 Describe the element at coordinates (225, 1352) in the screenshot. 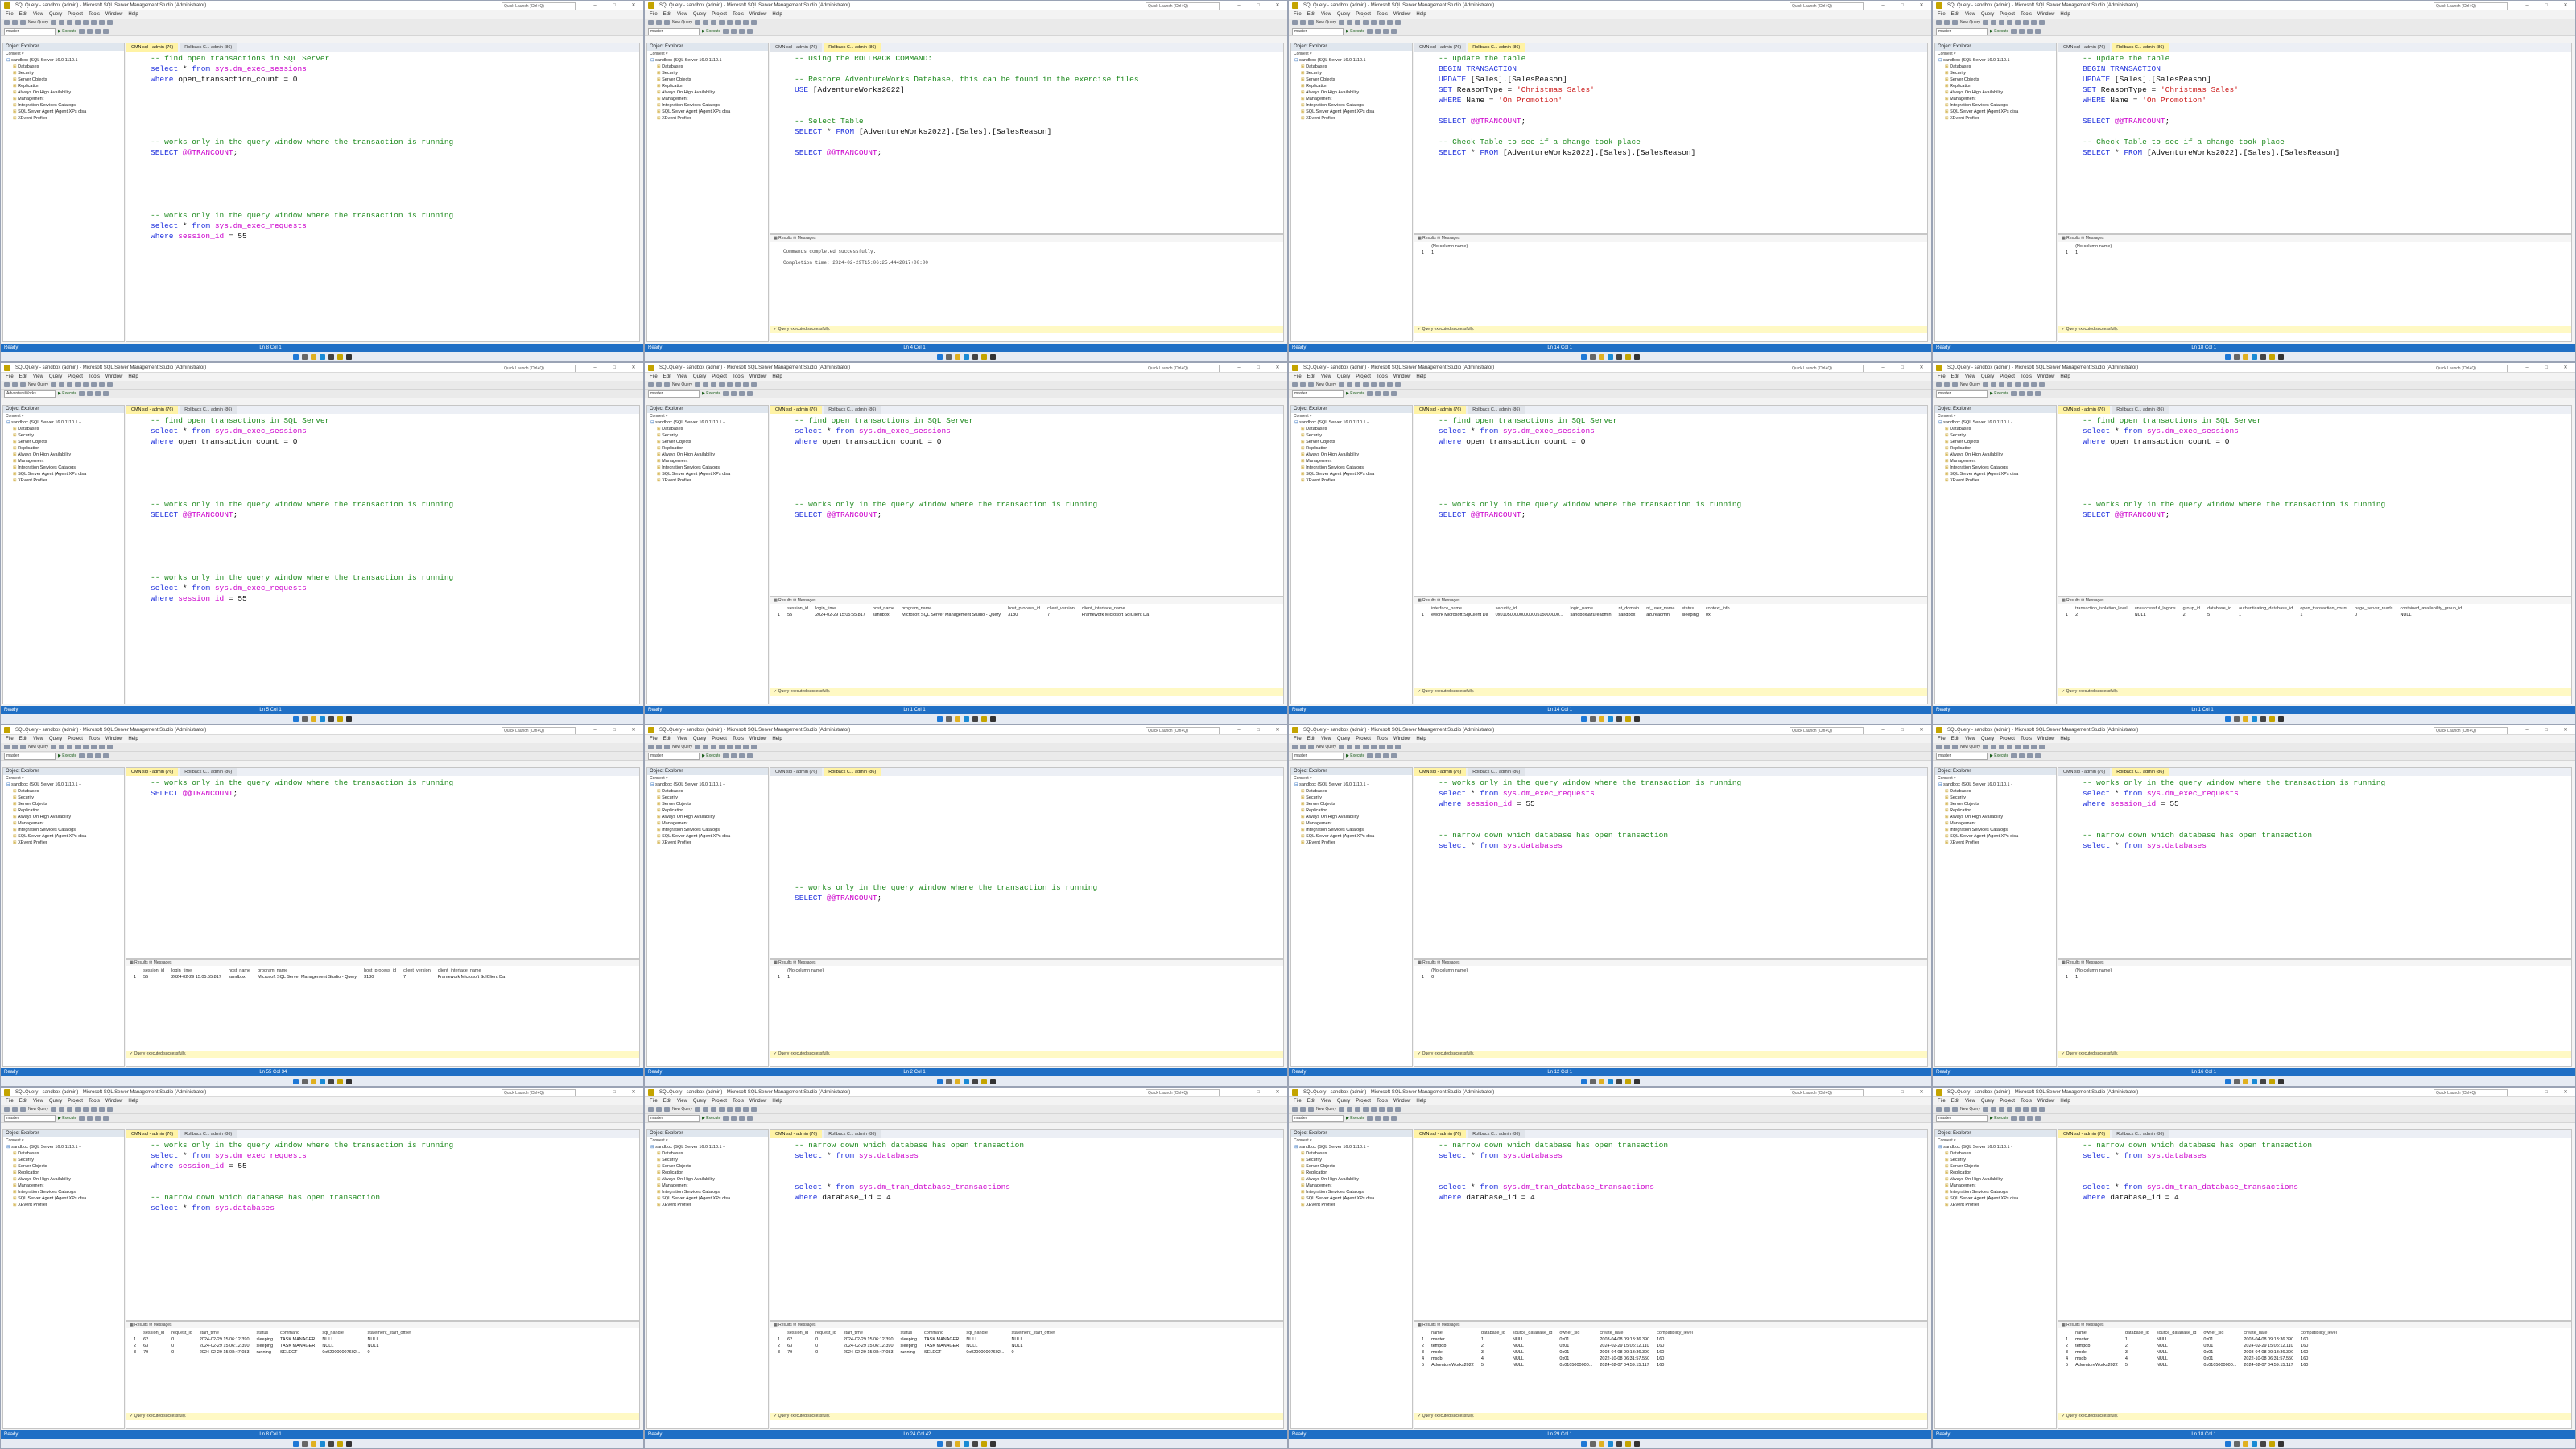

I see `table-cell: 2024-02-29 15:08:47.083` at that location.